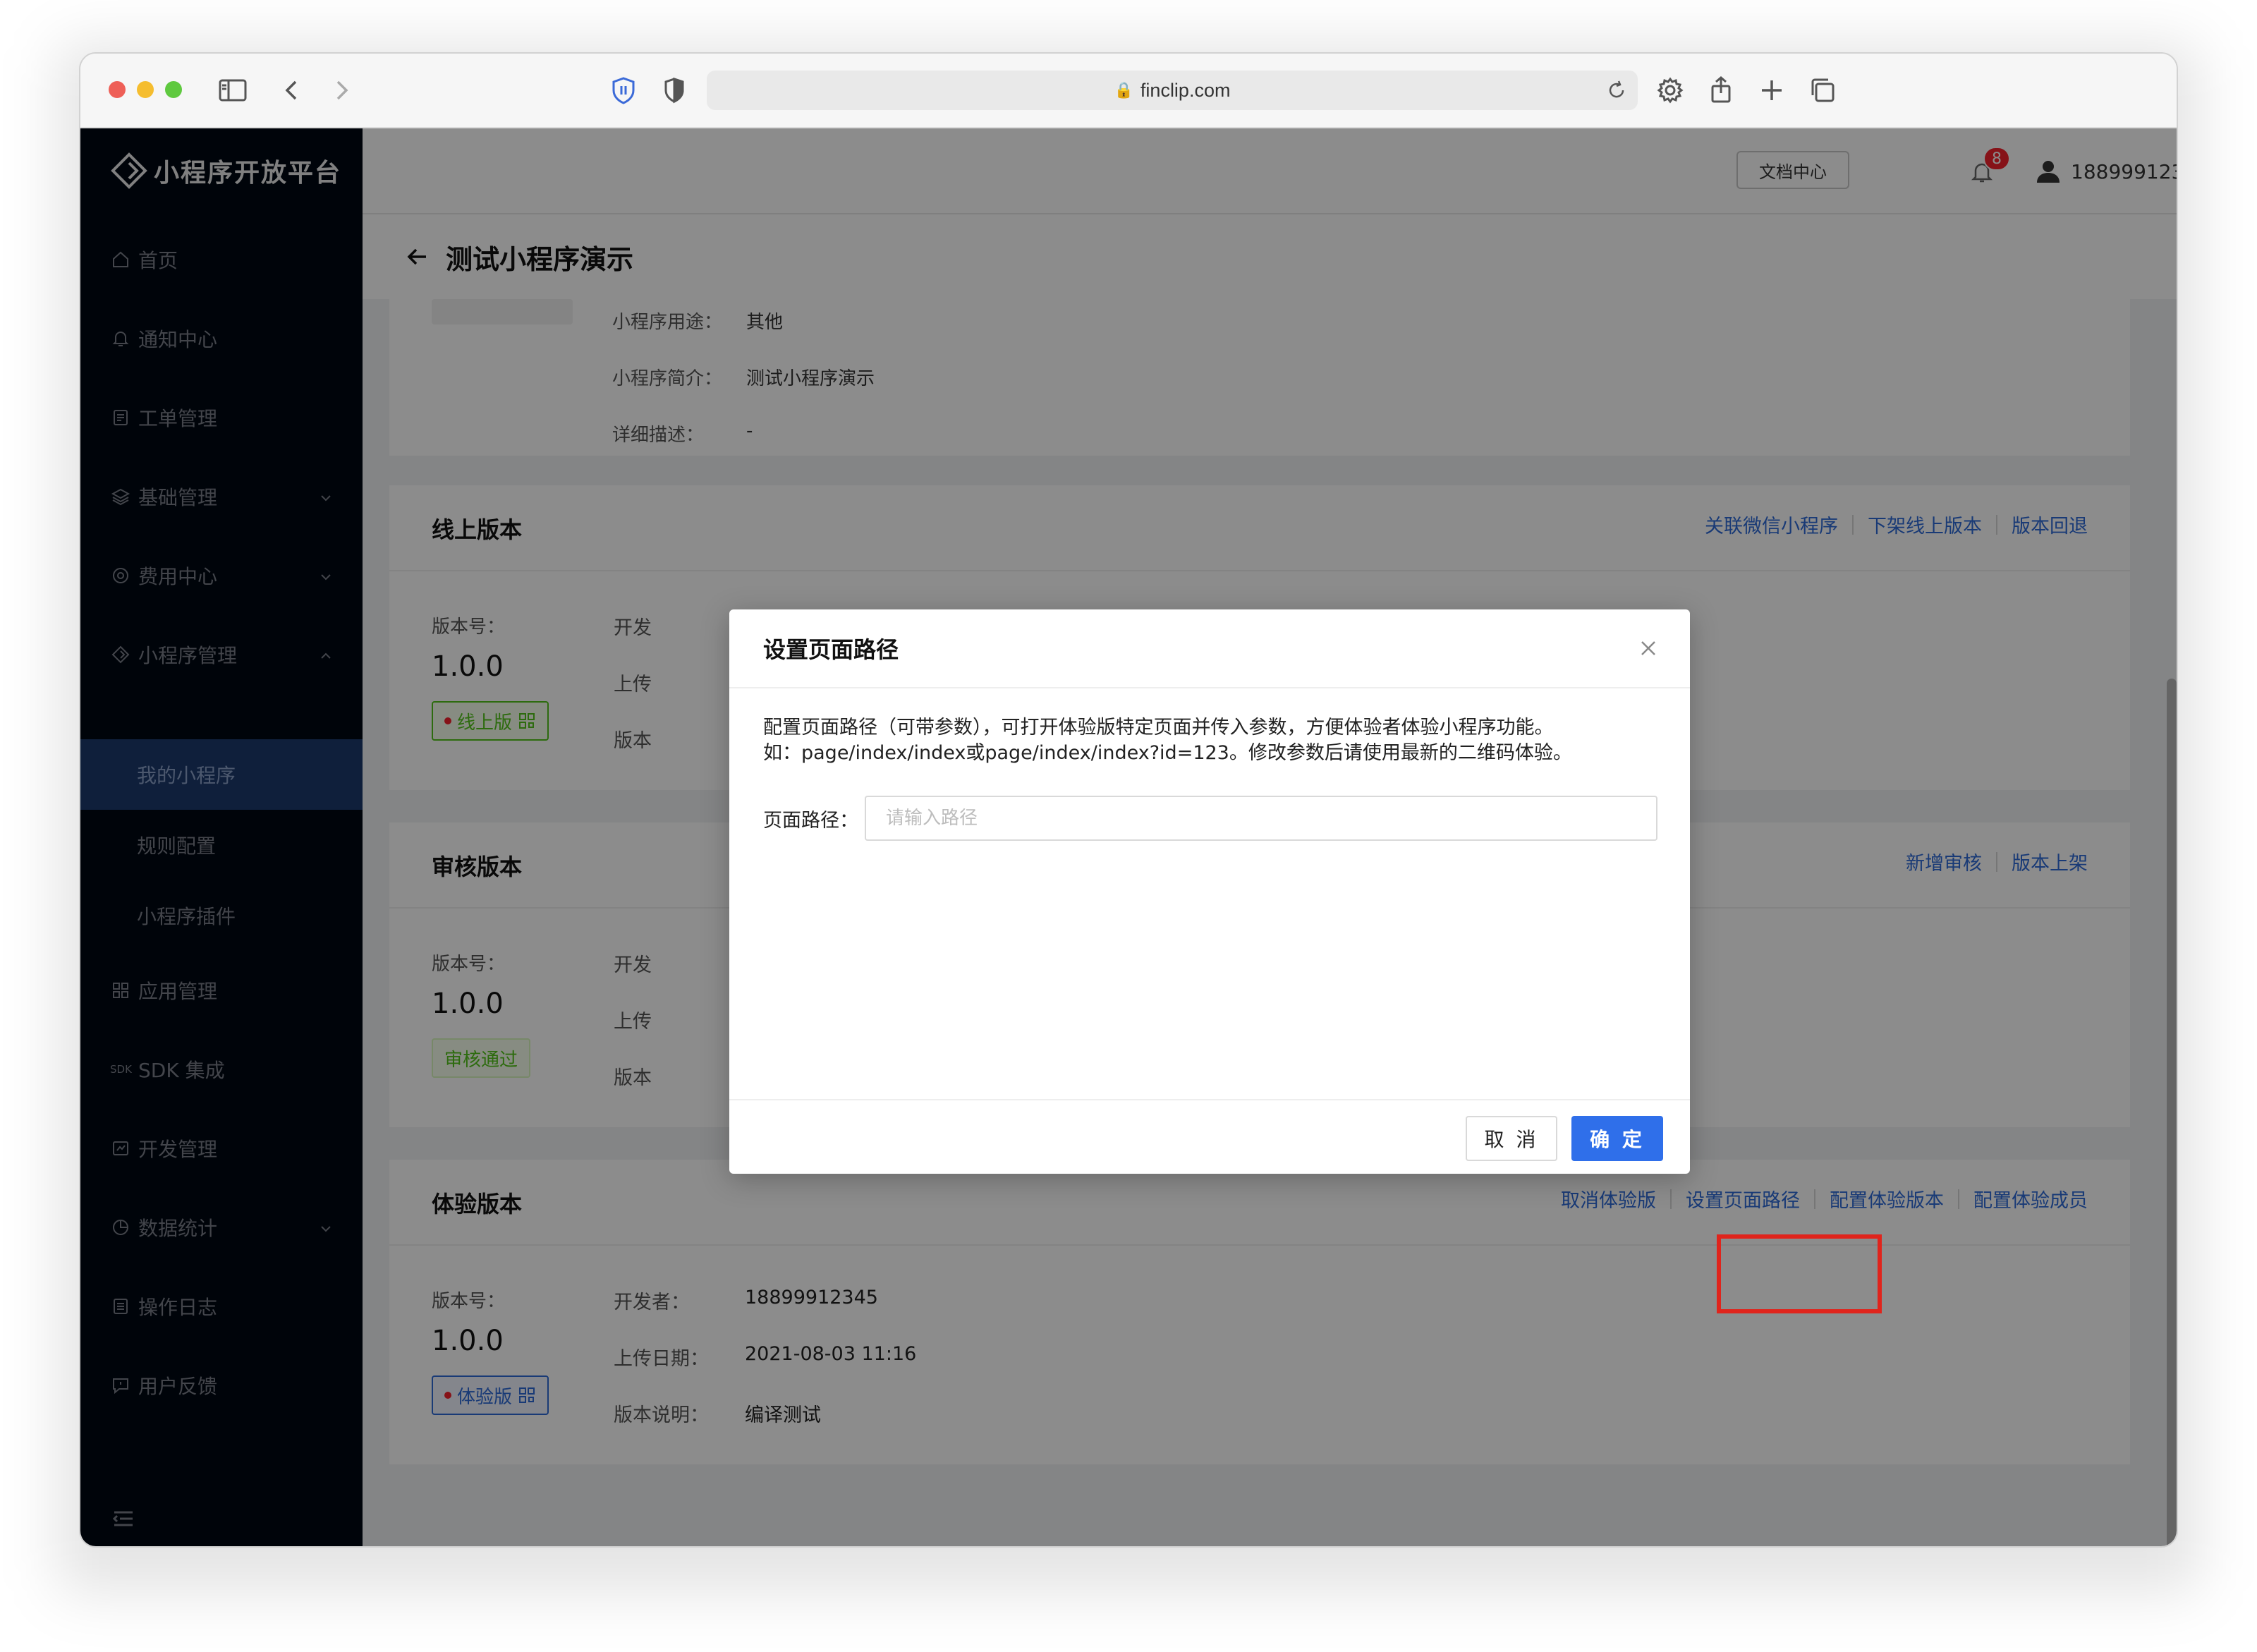  I want to click on page-path-label: 页面路径：, so click(810, 821).